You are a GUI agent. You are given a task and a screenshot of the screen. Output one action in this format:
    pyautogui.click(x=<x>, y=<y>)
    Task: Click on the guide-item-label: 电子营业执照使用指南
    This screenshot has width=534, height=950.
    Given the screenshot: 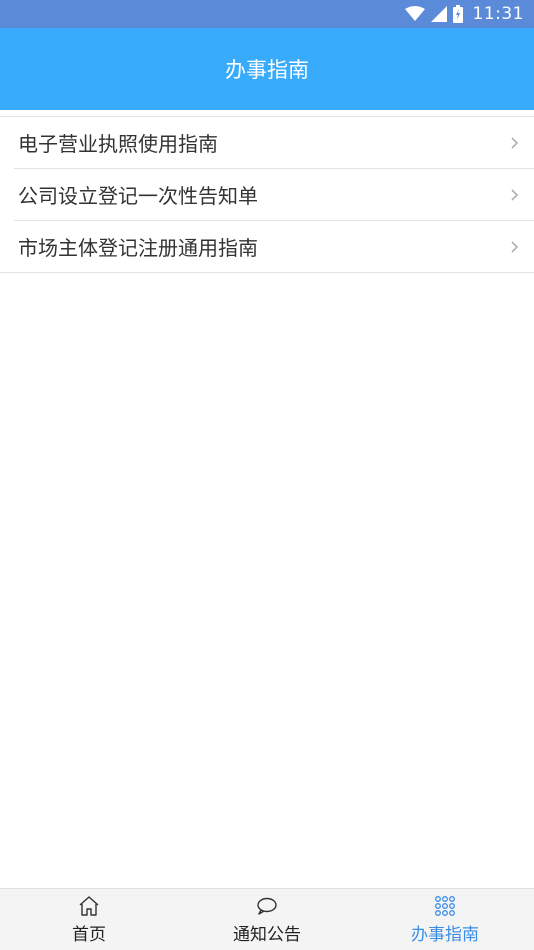 What is the action you would take?
    pyautogui.click(x=118, y=144)
    